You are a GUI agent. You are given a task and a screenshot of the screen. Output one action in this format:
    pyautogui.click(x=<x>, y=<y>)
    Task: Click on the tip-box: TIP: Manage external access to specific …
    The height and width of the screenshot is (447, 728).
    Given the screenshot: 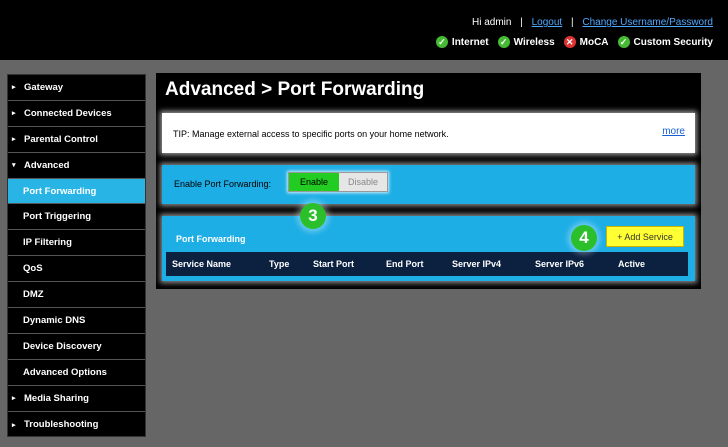 What is the action you would take?
    pyautogui.click(x=428, y=133)
    